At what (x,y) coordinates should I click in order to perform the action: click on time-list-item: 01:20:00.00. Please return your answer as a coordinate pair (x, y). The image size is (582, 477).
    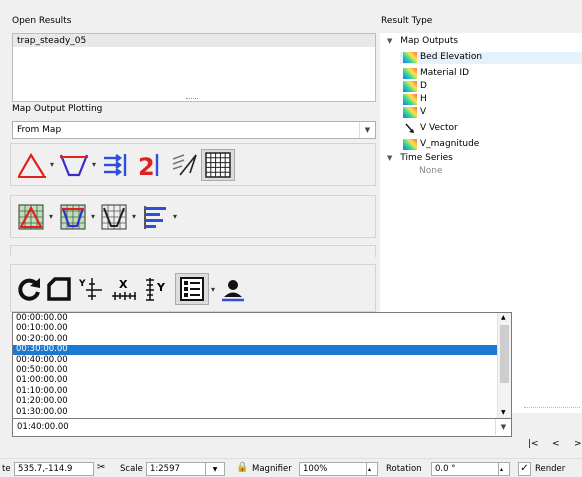
    Looking at the image, I should click on (261, 402).